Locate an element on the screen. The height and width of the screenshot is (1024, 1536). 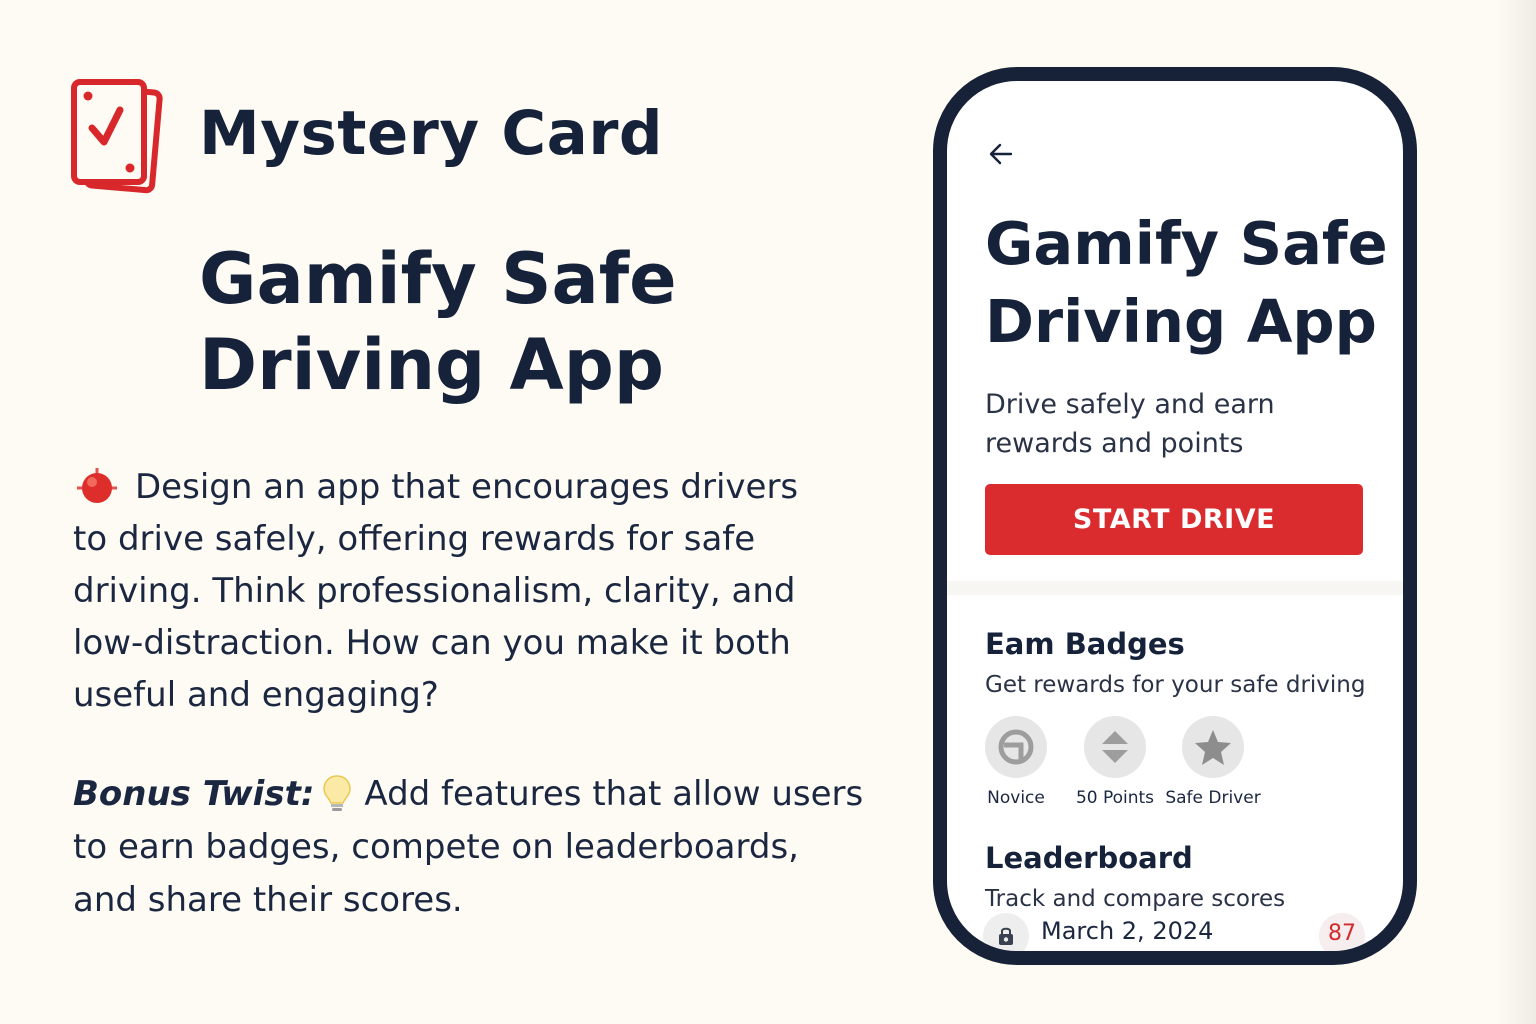
section-divider is located at coordinates (1175, 588).